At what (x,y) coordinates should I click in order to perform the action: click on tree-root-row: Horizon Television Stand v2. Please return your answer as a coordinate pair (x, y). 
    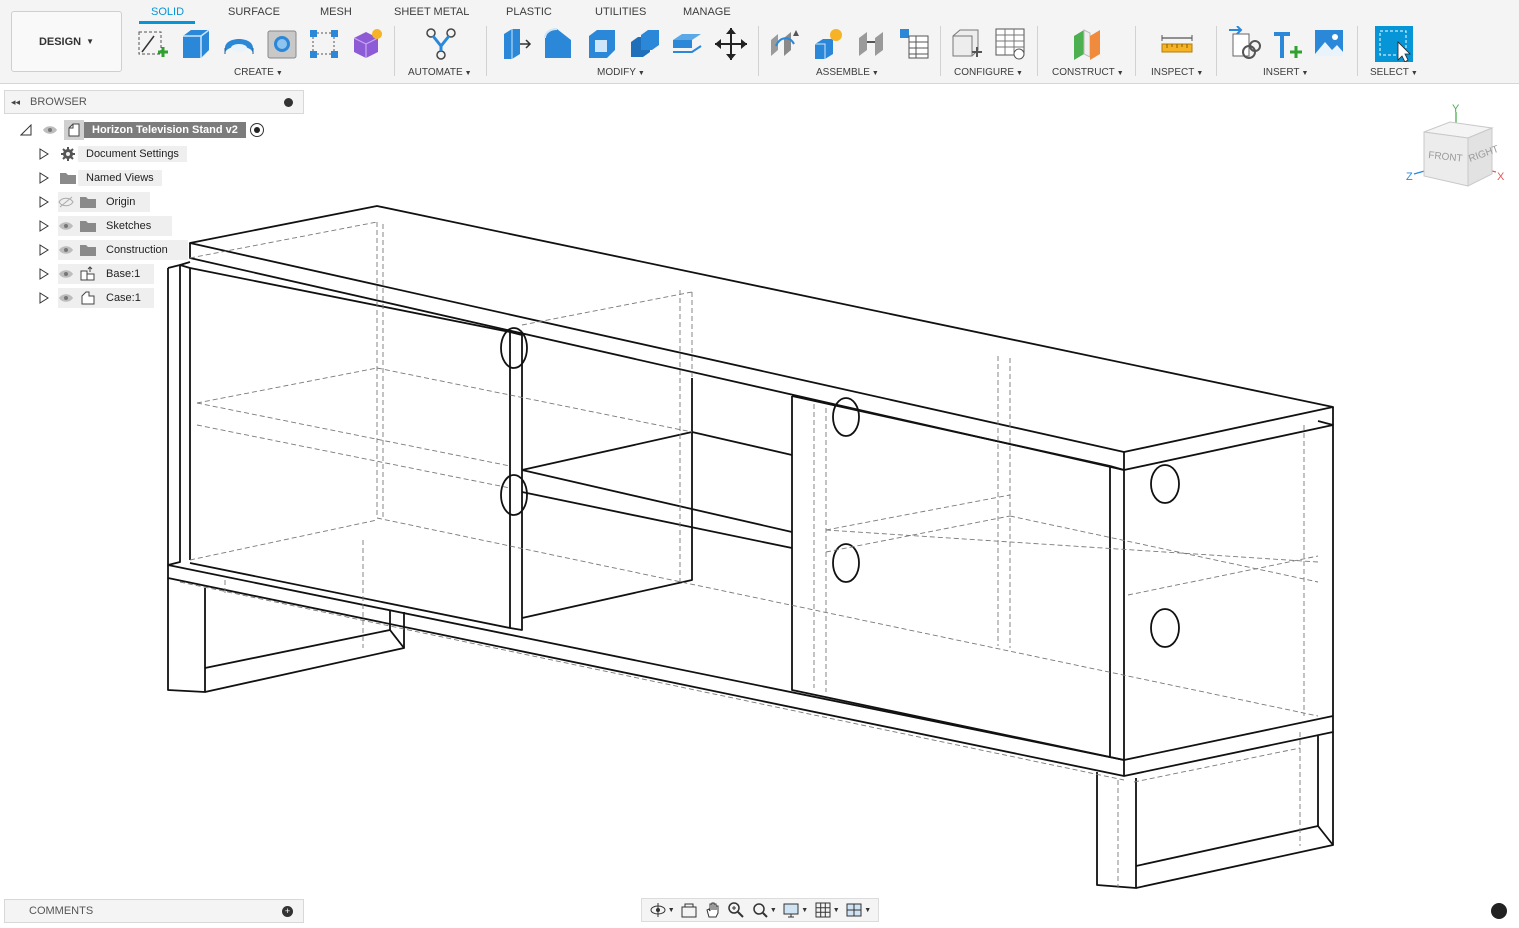
    Looking at the image, I should click on (141, 130).